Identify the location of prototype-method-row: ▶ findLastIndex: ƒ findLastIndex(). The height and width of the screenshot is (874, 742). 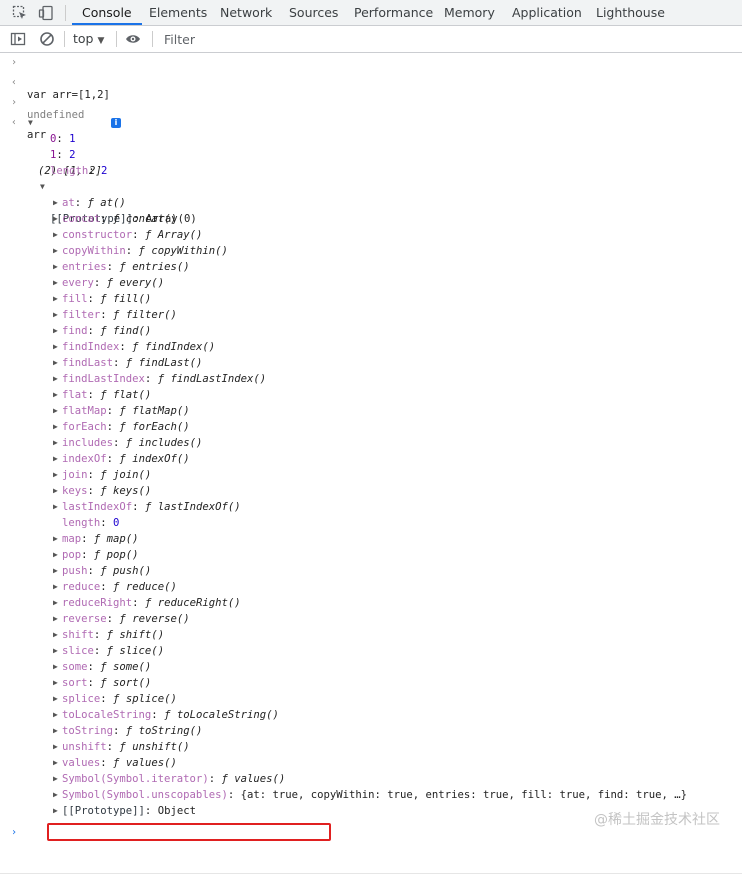
(371, 379).